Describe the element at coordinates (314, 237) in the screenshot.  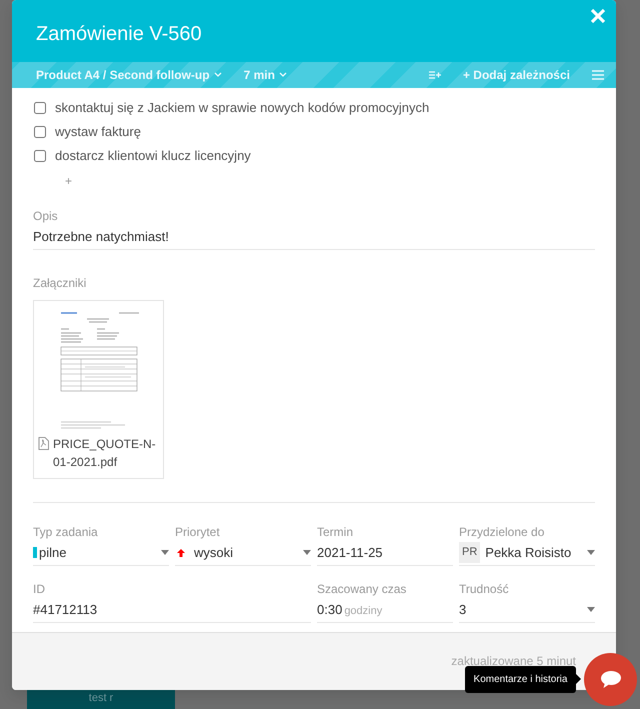
I see `description-text: Potrzebne natychmiast!` at that location.